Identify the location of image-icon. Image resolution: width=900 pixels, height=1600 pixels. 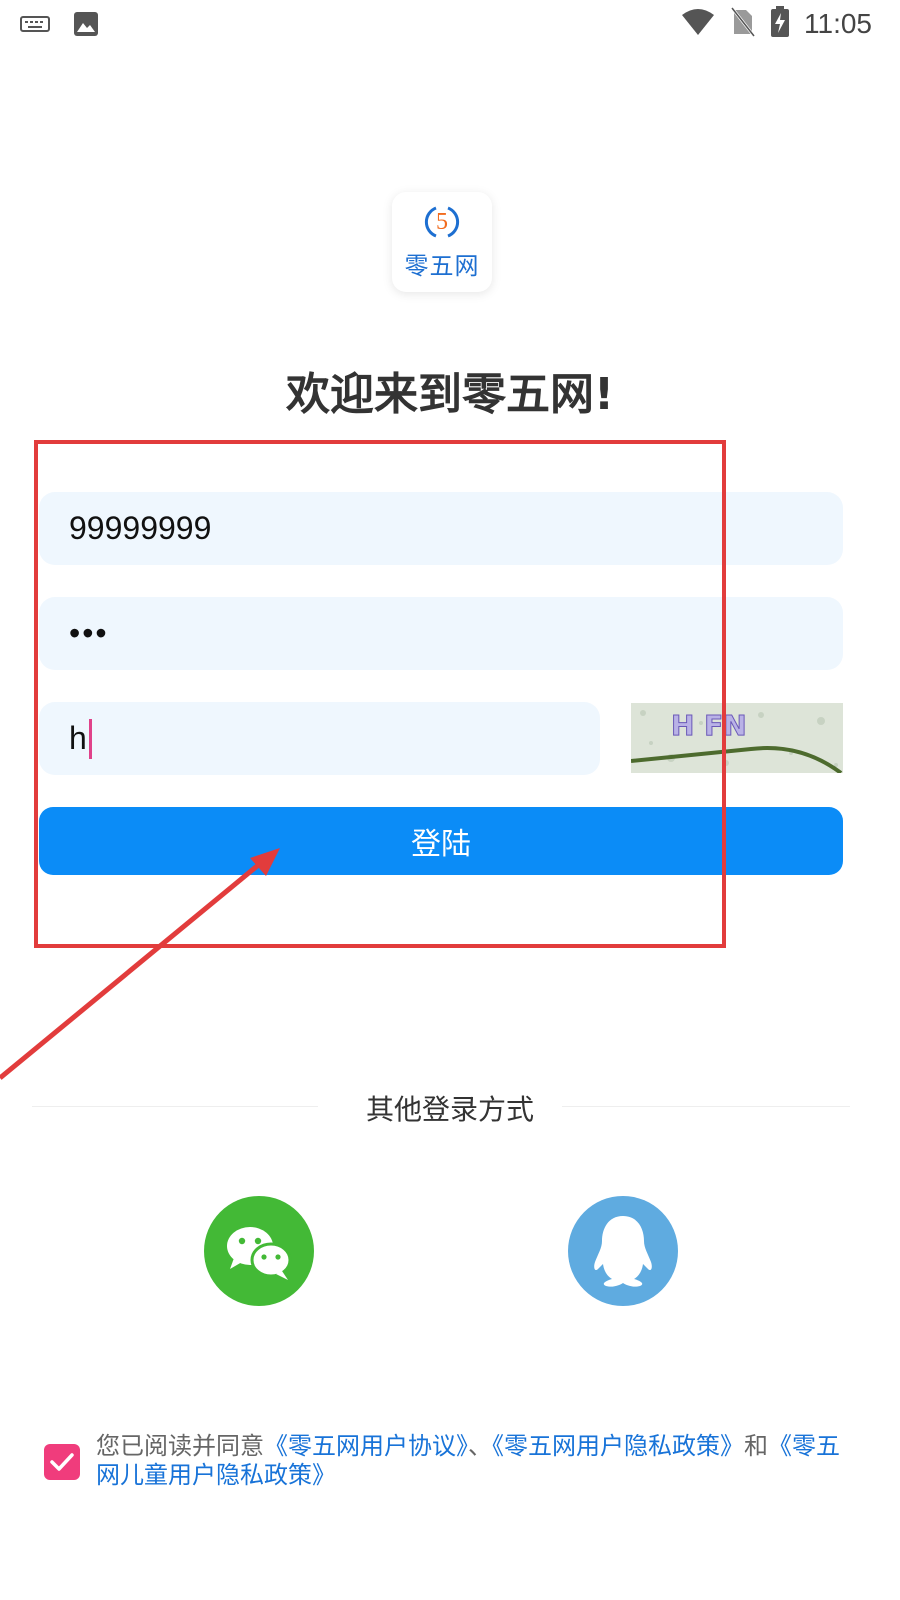
(86, 26).